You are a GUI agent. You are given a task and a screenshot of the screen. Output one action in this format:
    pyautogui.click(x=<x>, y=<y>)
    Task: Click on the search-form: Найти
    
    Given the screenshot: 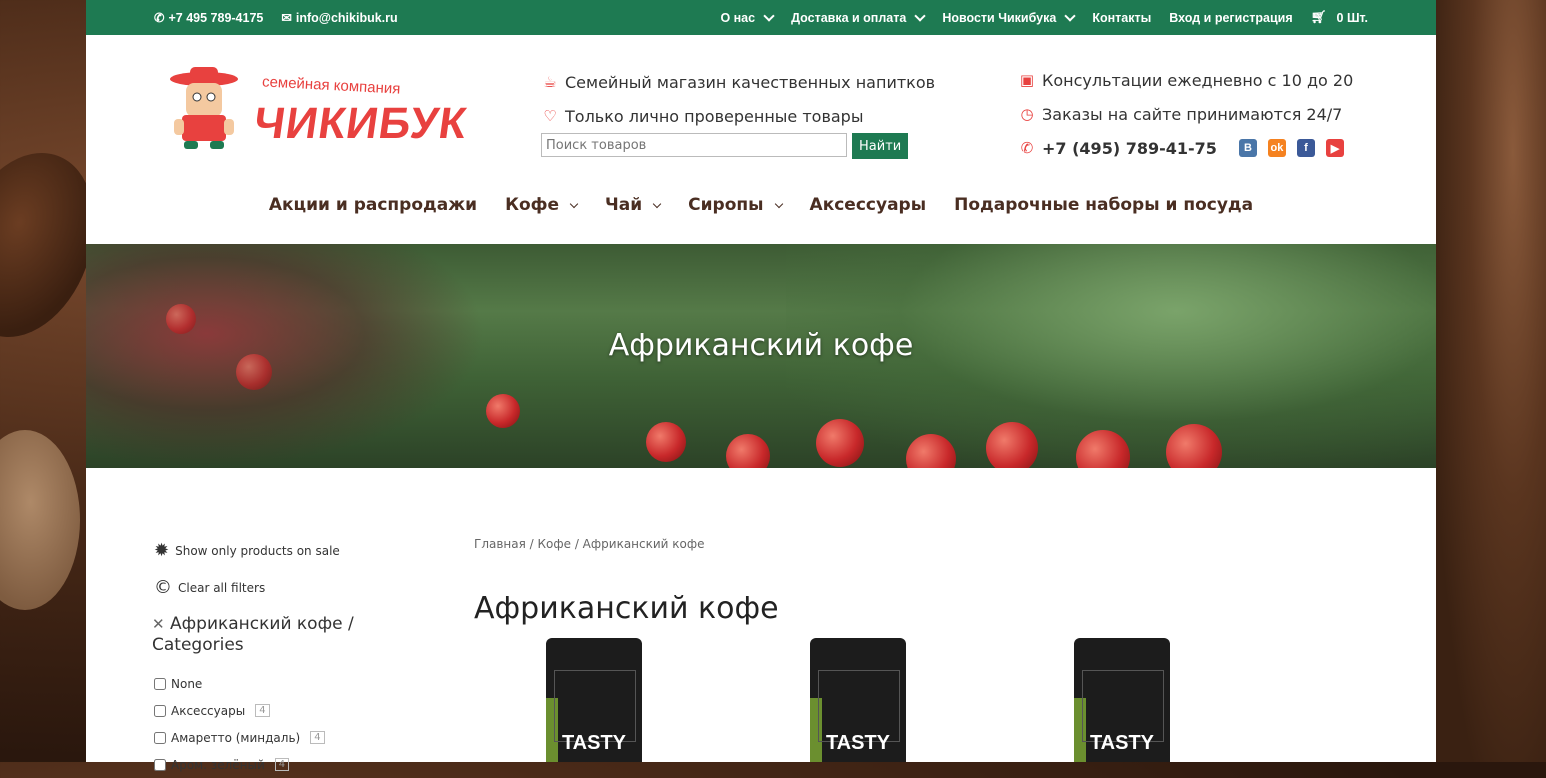 What is the action you would take?
    pyautogui.click(x=725, y=146)
    